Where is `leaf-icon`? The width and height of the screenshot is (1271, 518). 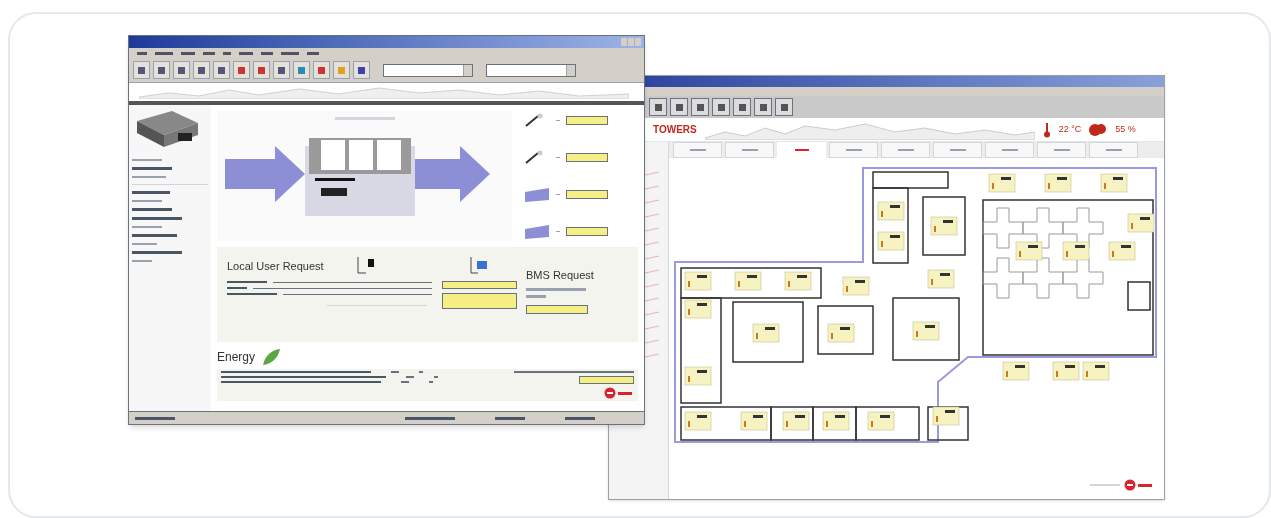 leaf-icon is located at coordinates (271, 357).